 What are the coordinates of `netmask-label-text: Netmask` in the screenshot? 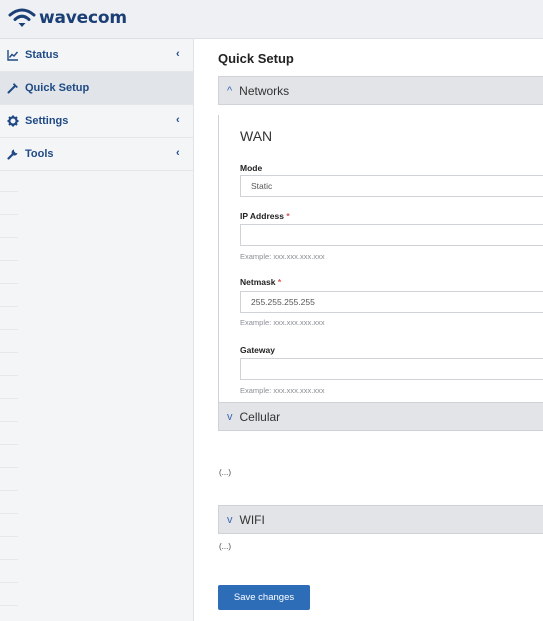 It's located at (258, 282).